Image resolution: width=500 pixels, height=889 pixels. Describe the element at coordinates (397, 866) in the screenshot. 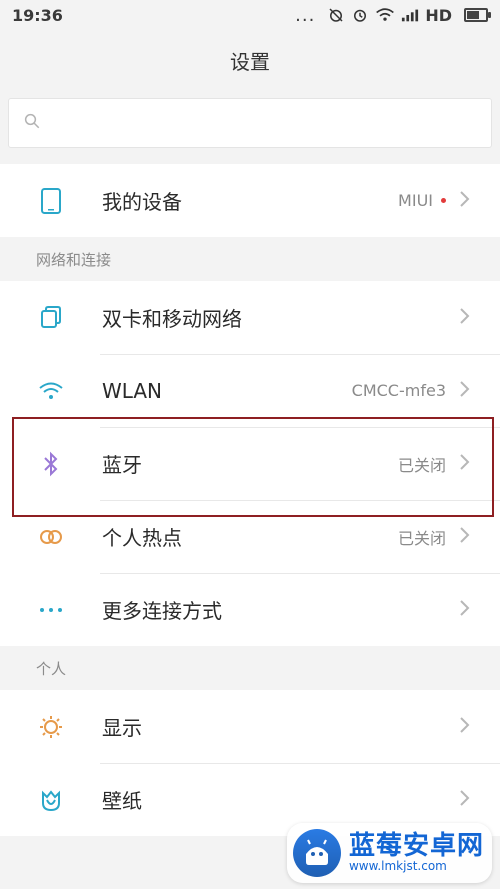

I see `watermark-url: www.lmkjst.com` at that location.